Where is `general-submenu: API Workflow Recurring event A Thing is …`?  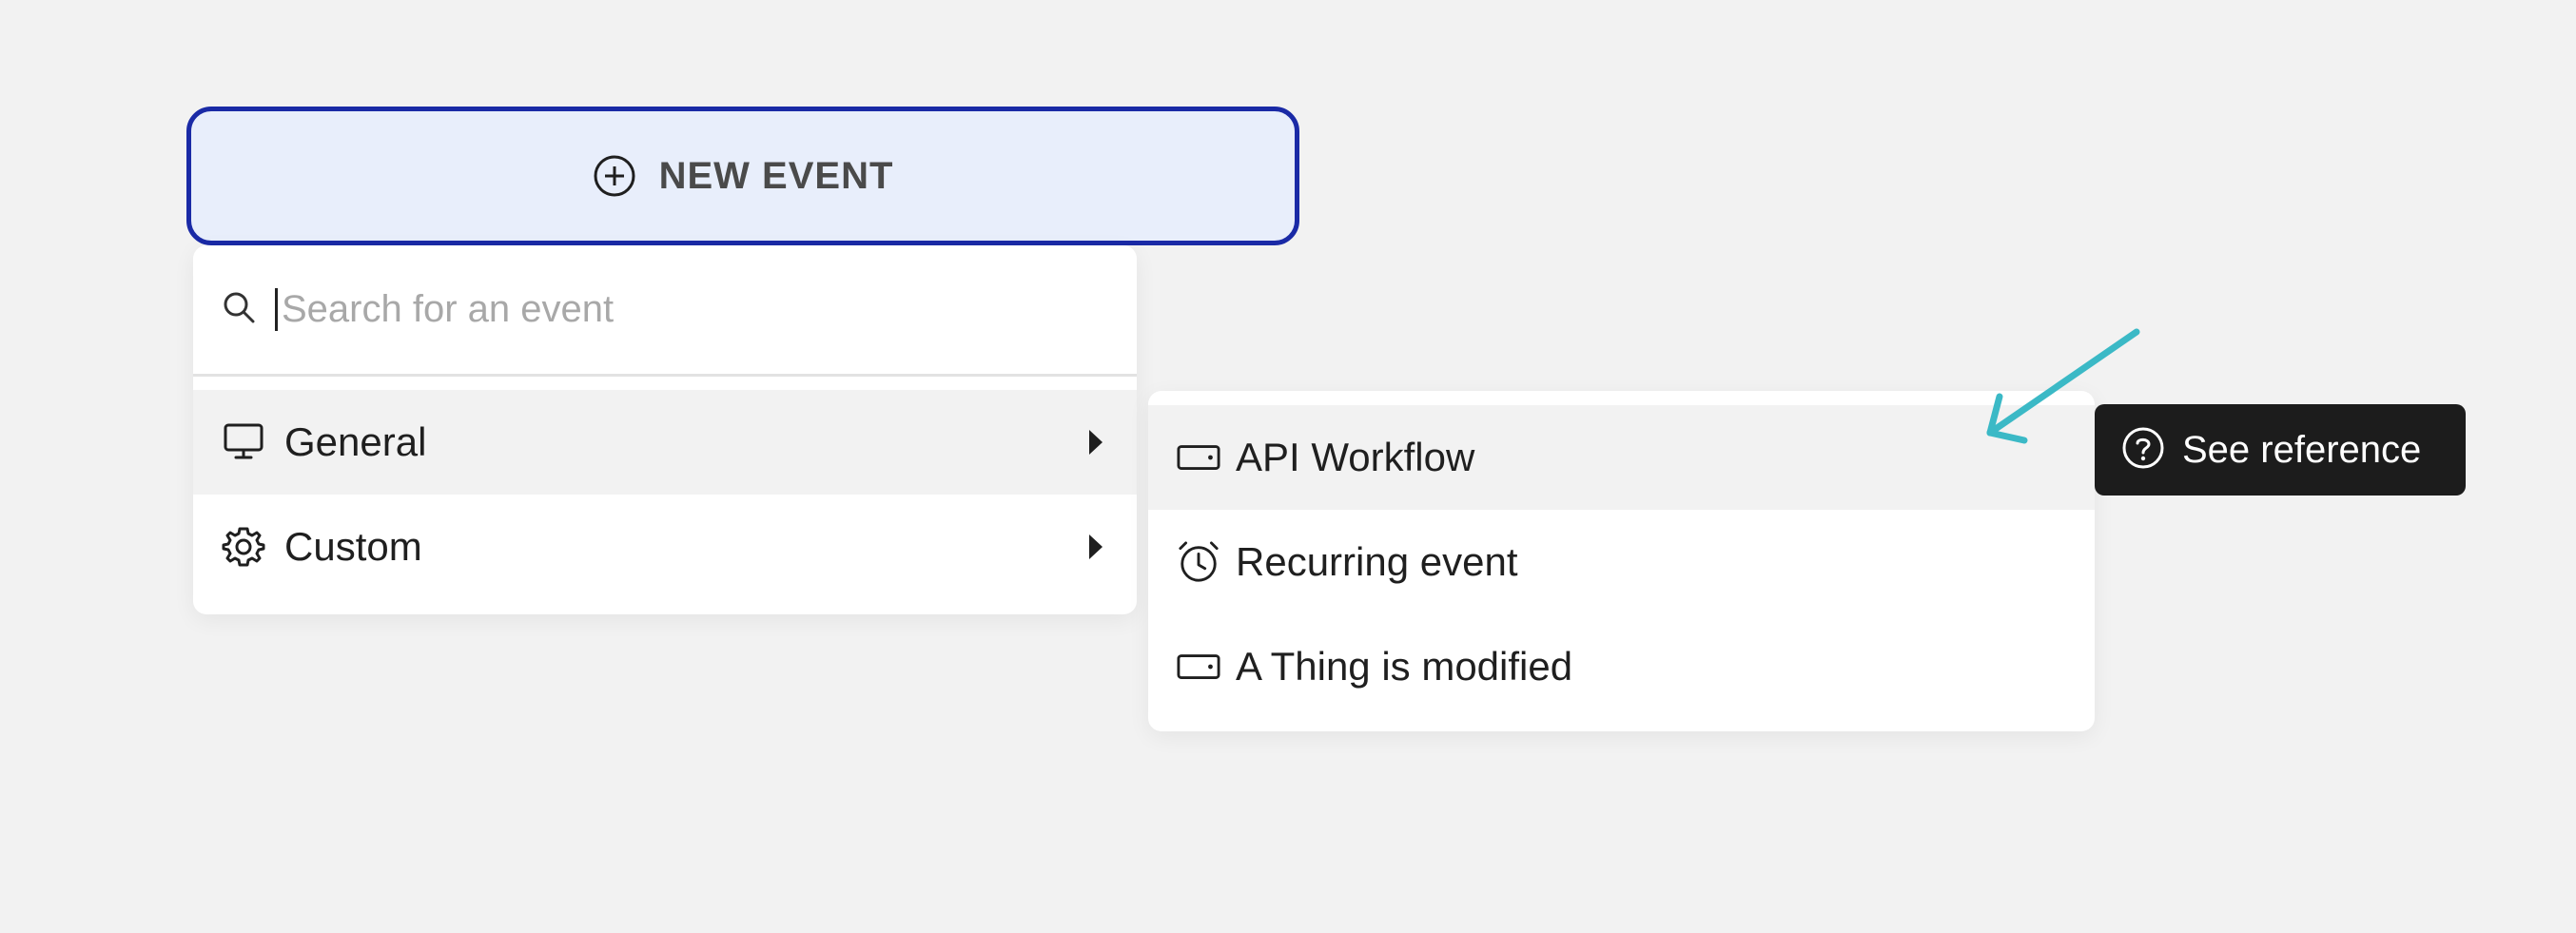
general-submenu: API Workflow Recurring event A Thing is … is located at coordinates (1622, 561).